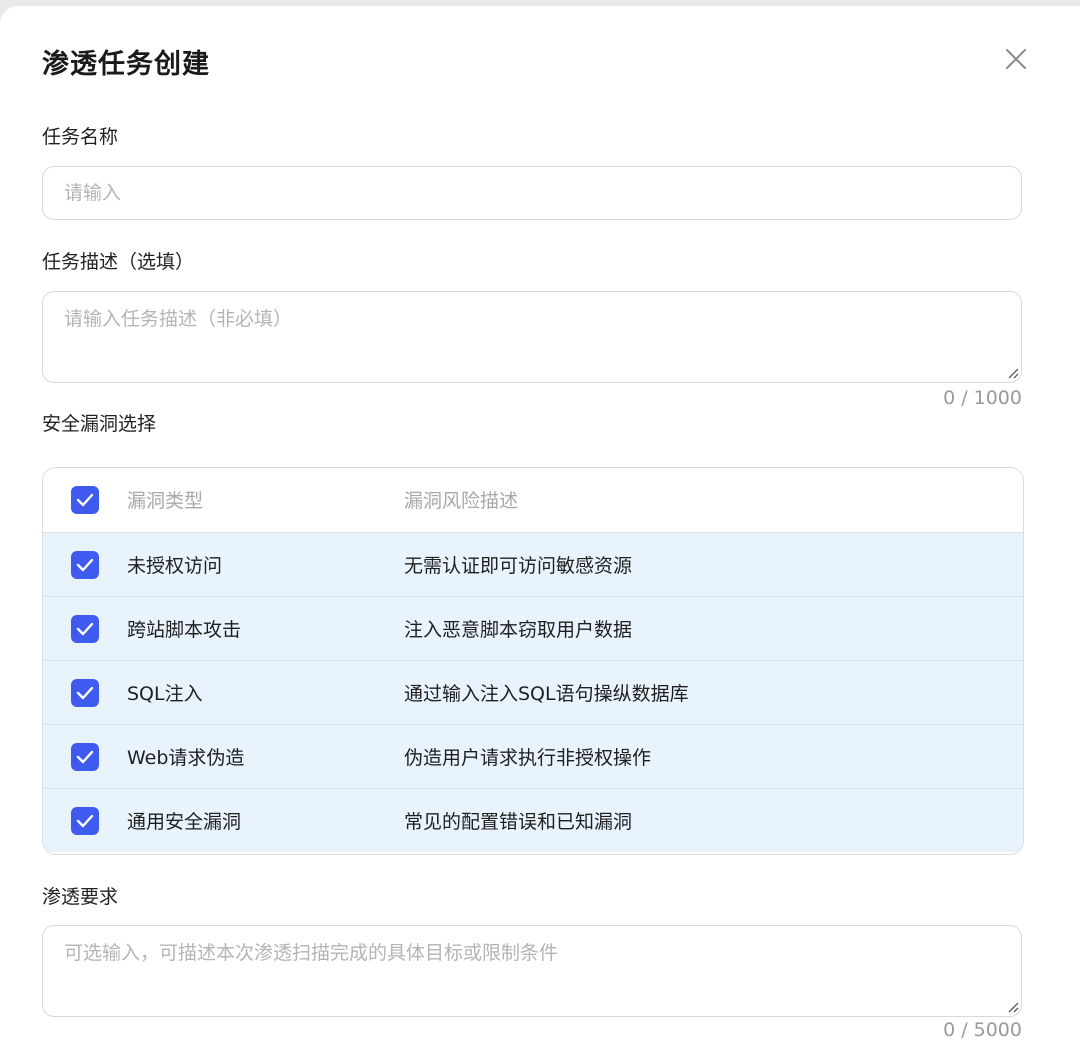  I want to click on select-all-checkbox, so click(85, 500).